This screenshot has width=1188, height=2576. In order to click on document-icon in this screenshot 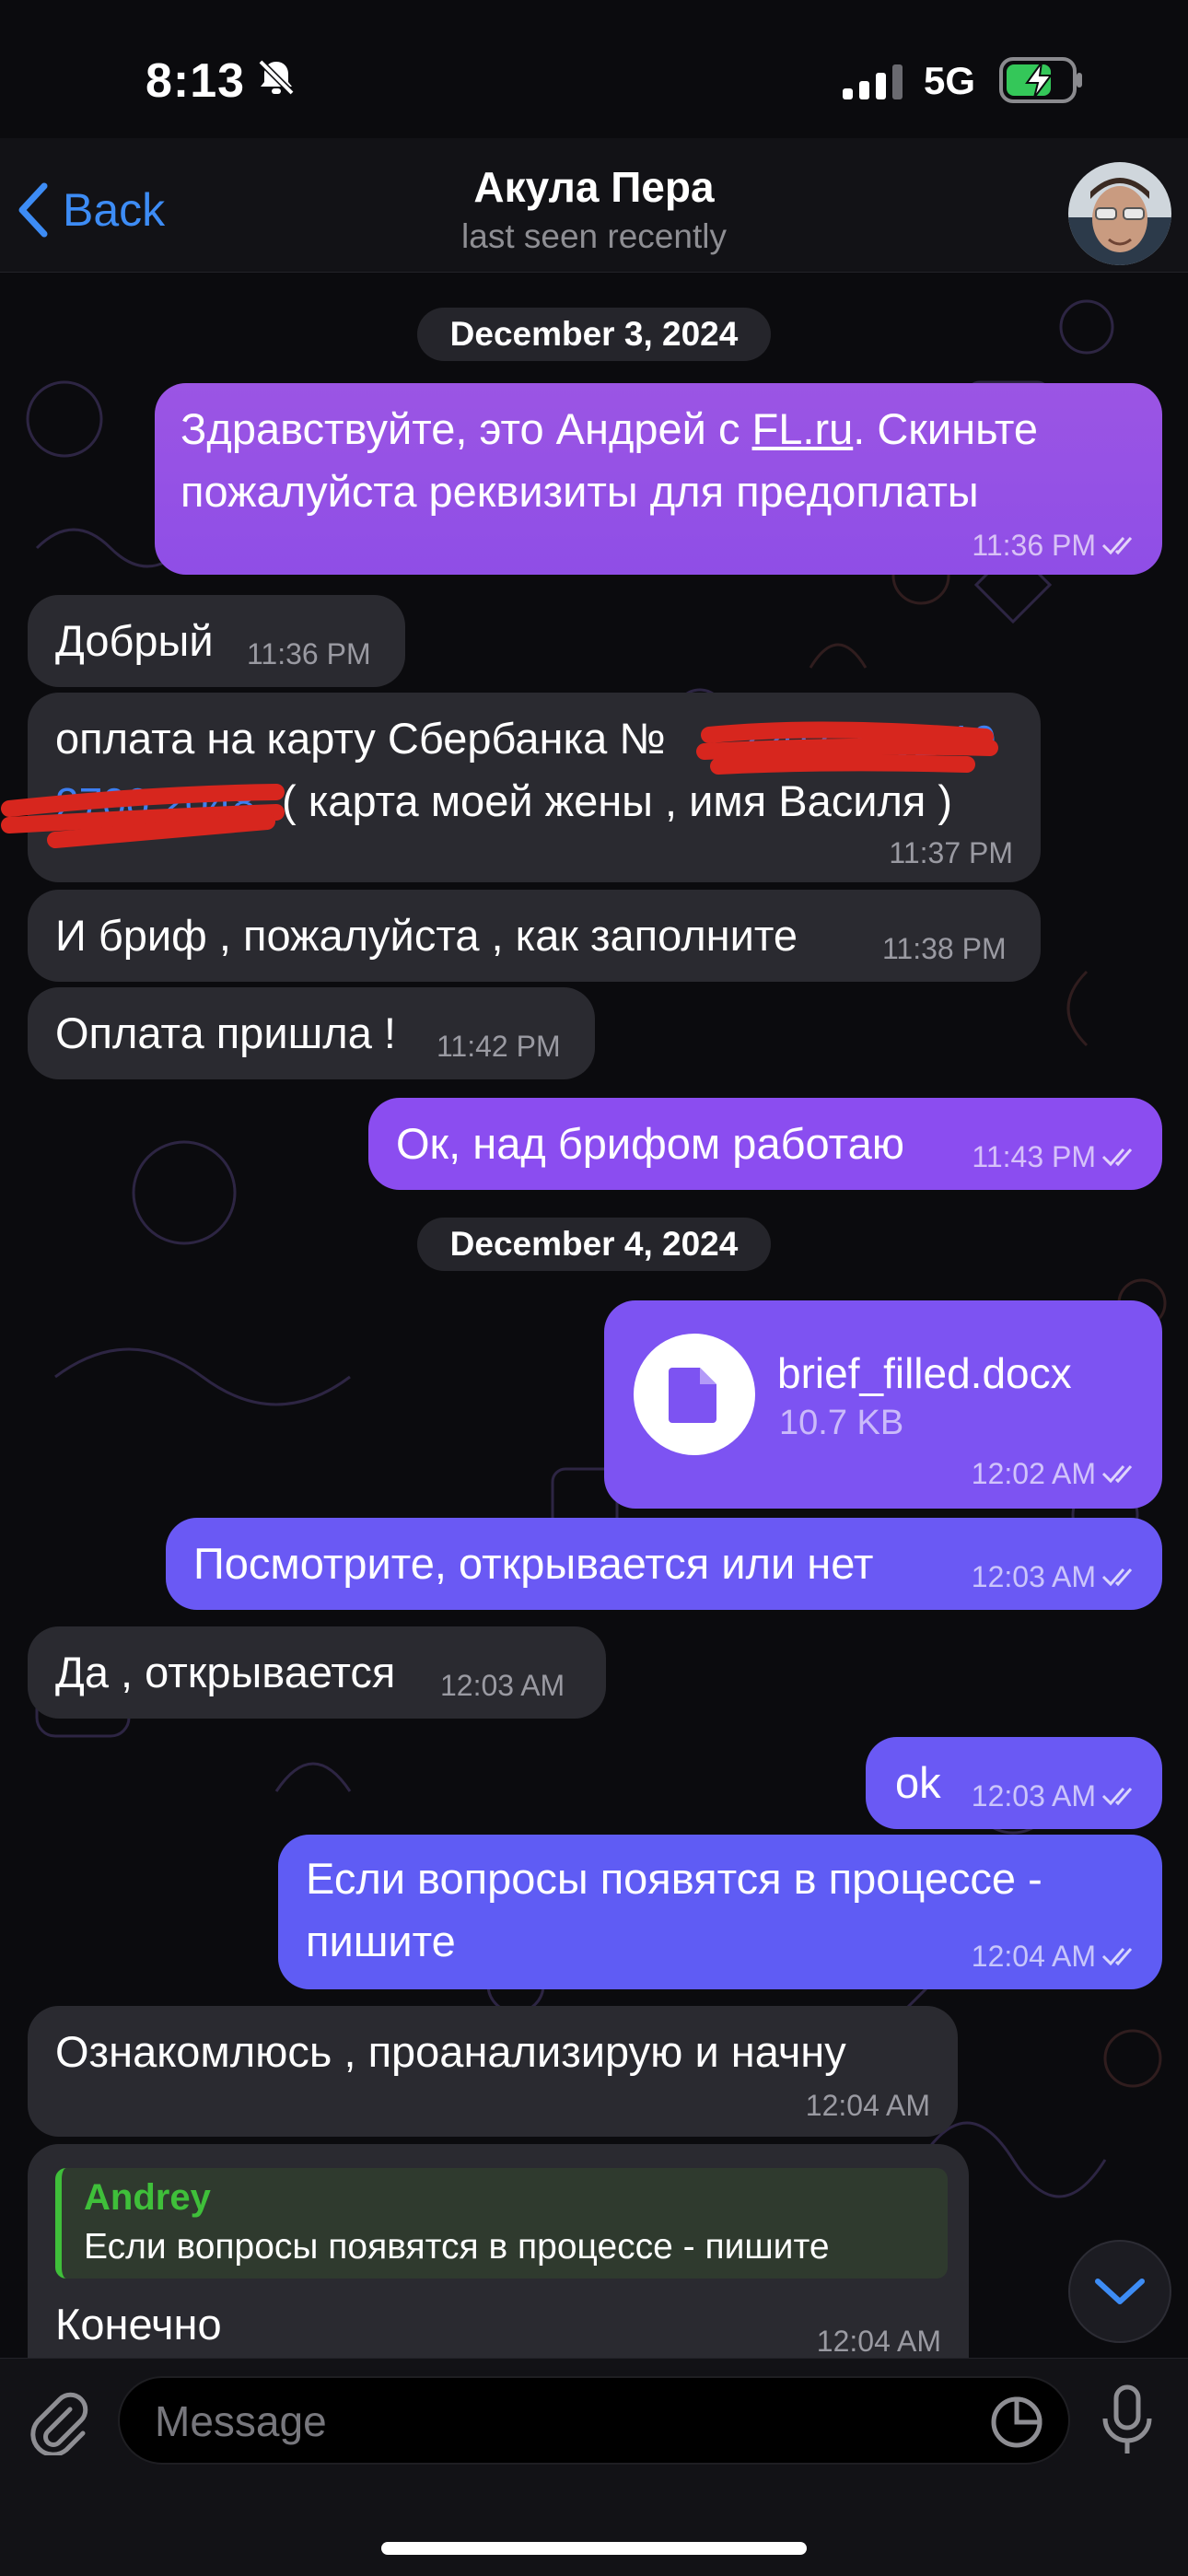, I will do `click(694, 1395)`.